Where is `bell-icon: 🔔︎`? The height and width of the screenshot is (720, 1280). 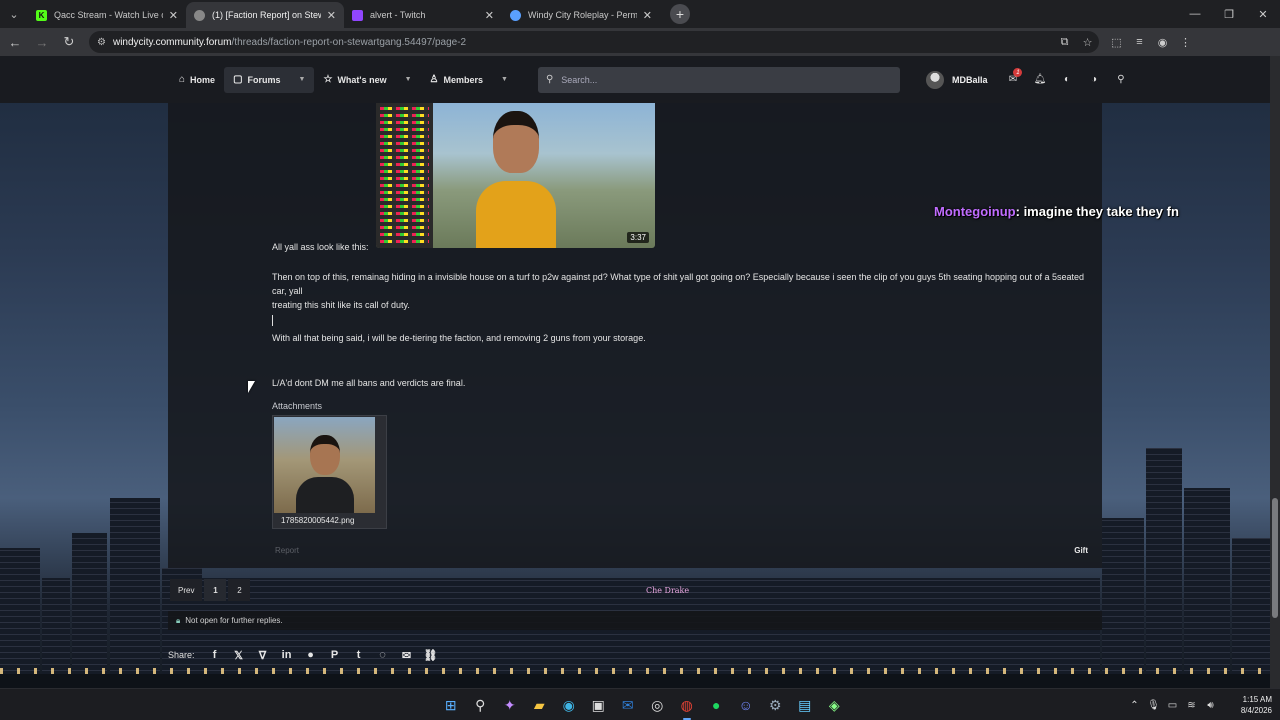
bell-icon: 🔔︎ is located at coordinates (1039, 79).